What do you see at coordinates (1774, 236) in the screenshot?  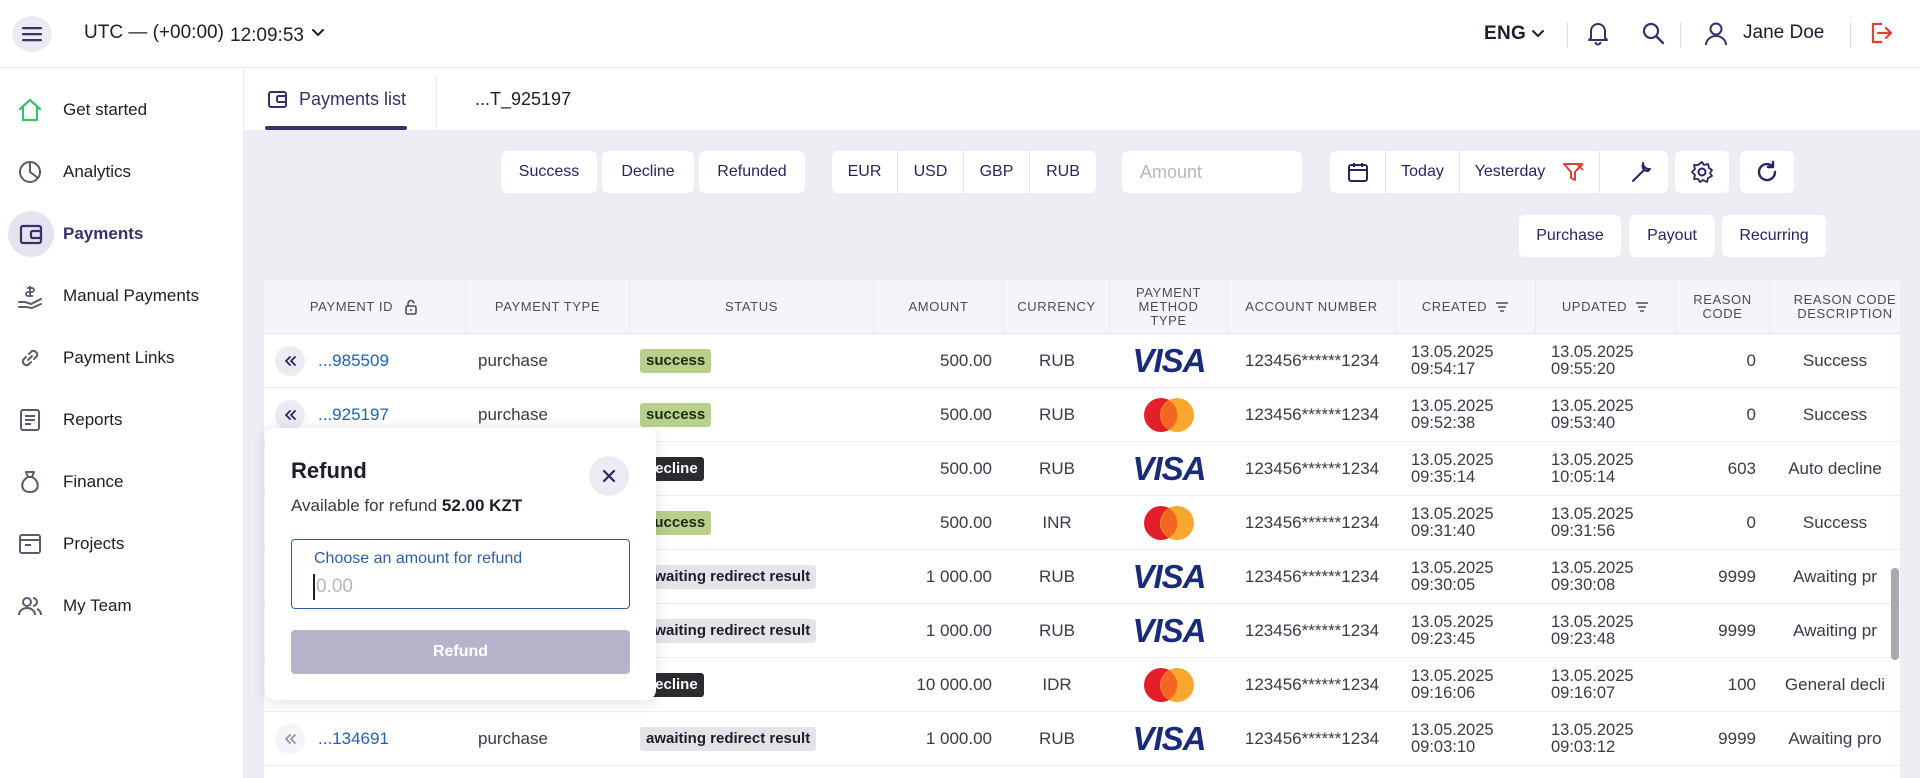 I see `type-recurring-button: Recurring` at bounding box center [1774, 236].